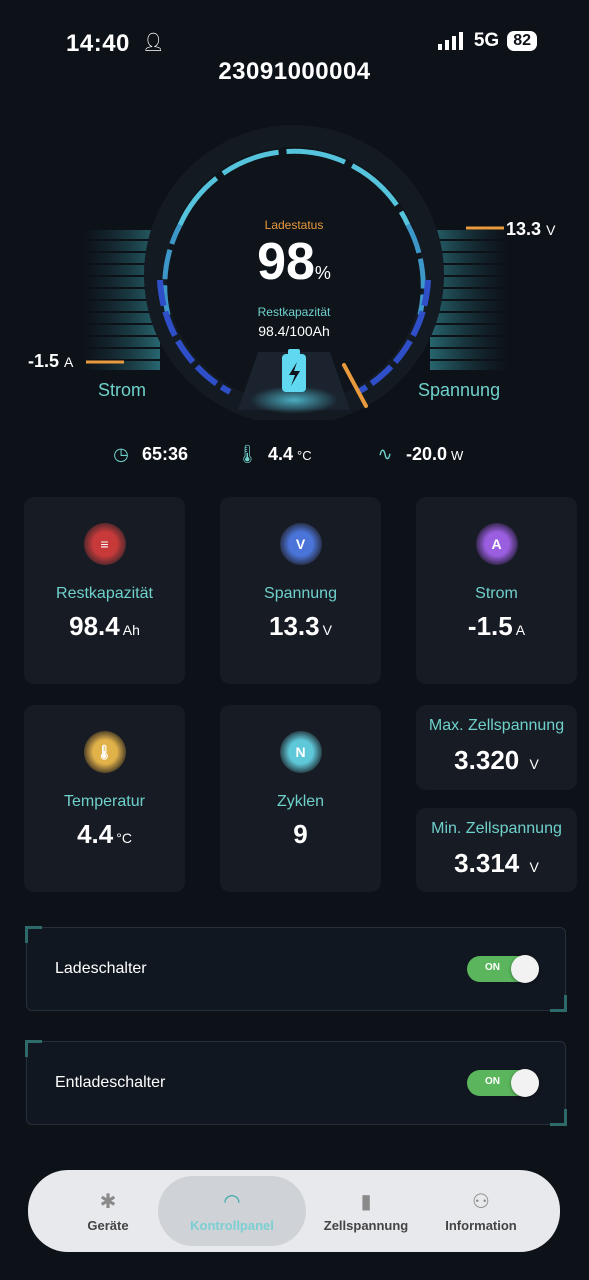 This screenshot has height=1280, width=589. What do you see at coordinates (104, 801) in the screenshot?
I see `card-label: Temperatur` at bounding box center [104, 801].